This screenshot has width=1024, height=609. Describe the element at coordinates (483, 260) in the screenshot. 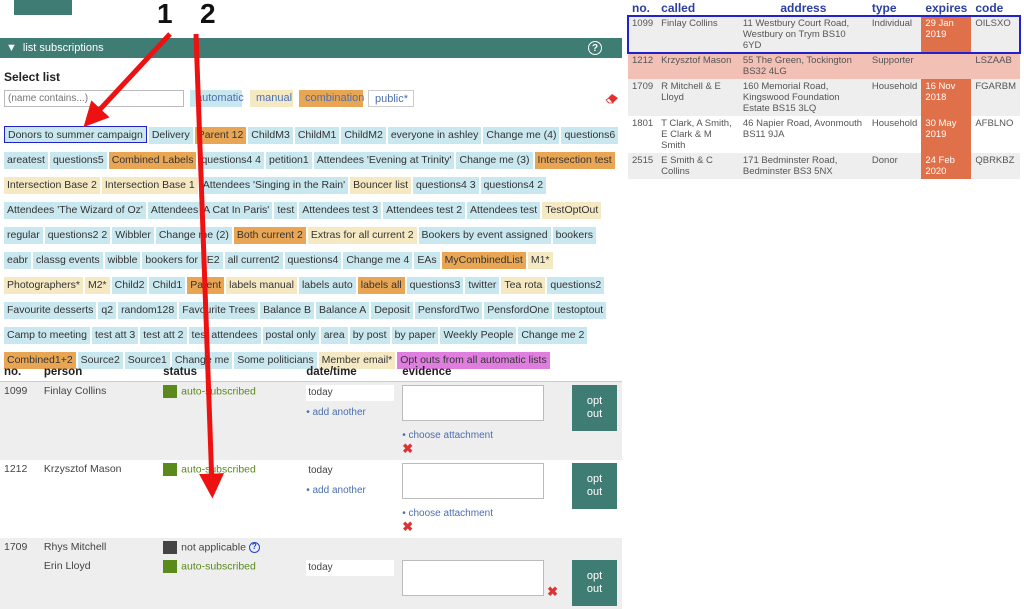

I see `list-tag: MyCombinedList` at that location.